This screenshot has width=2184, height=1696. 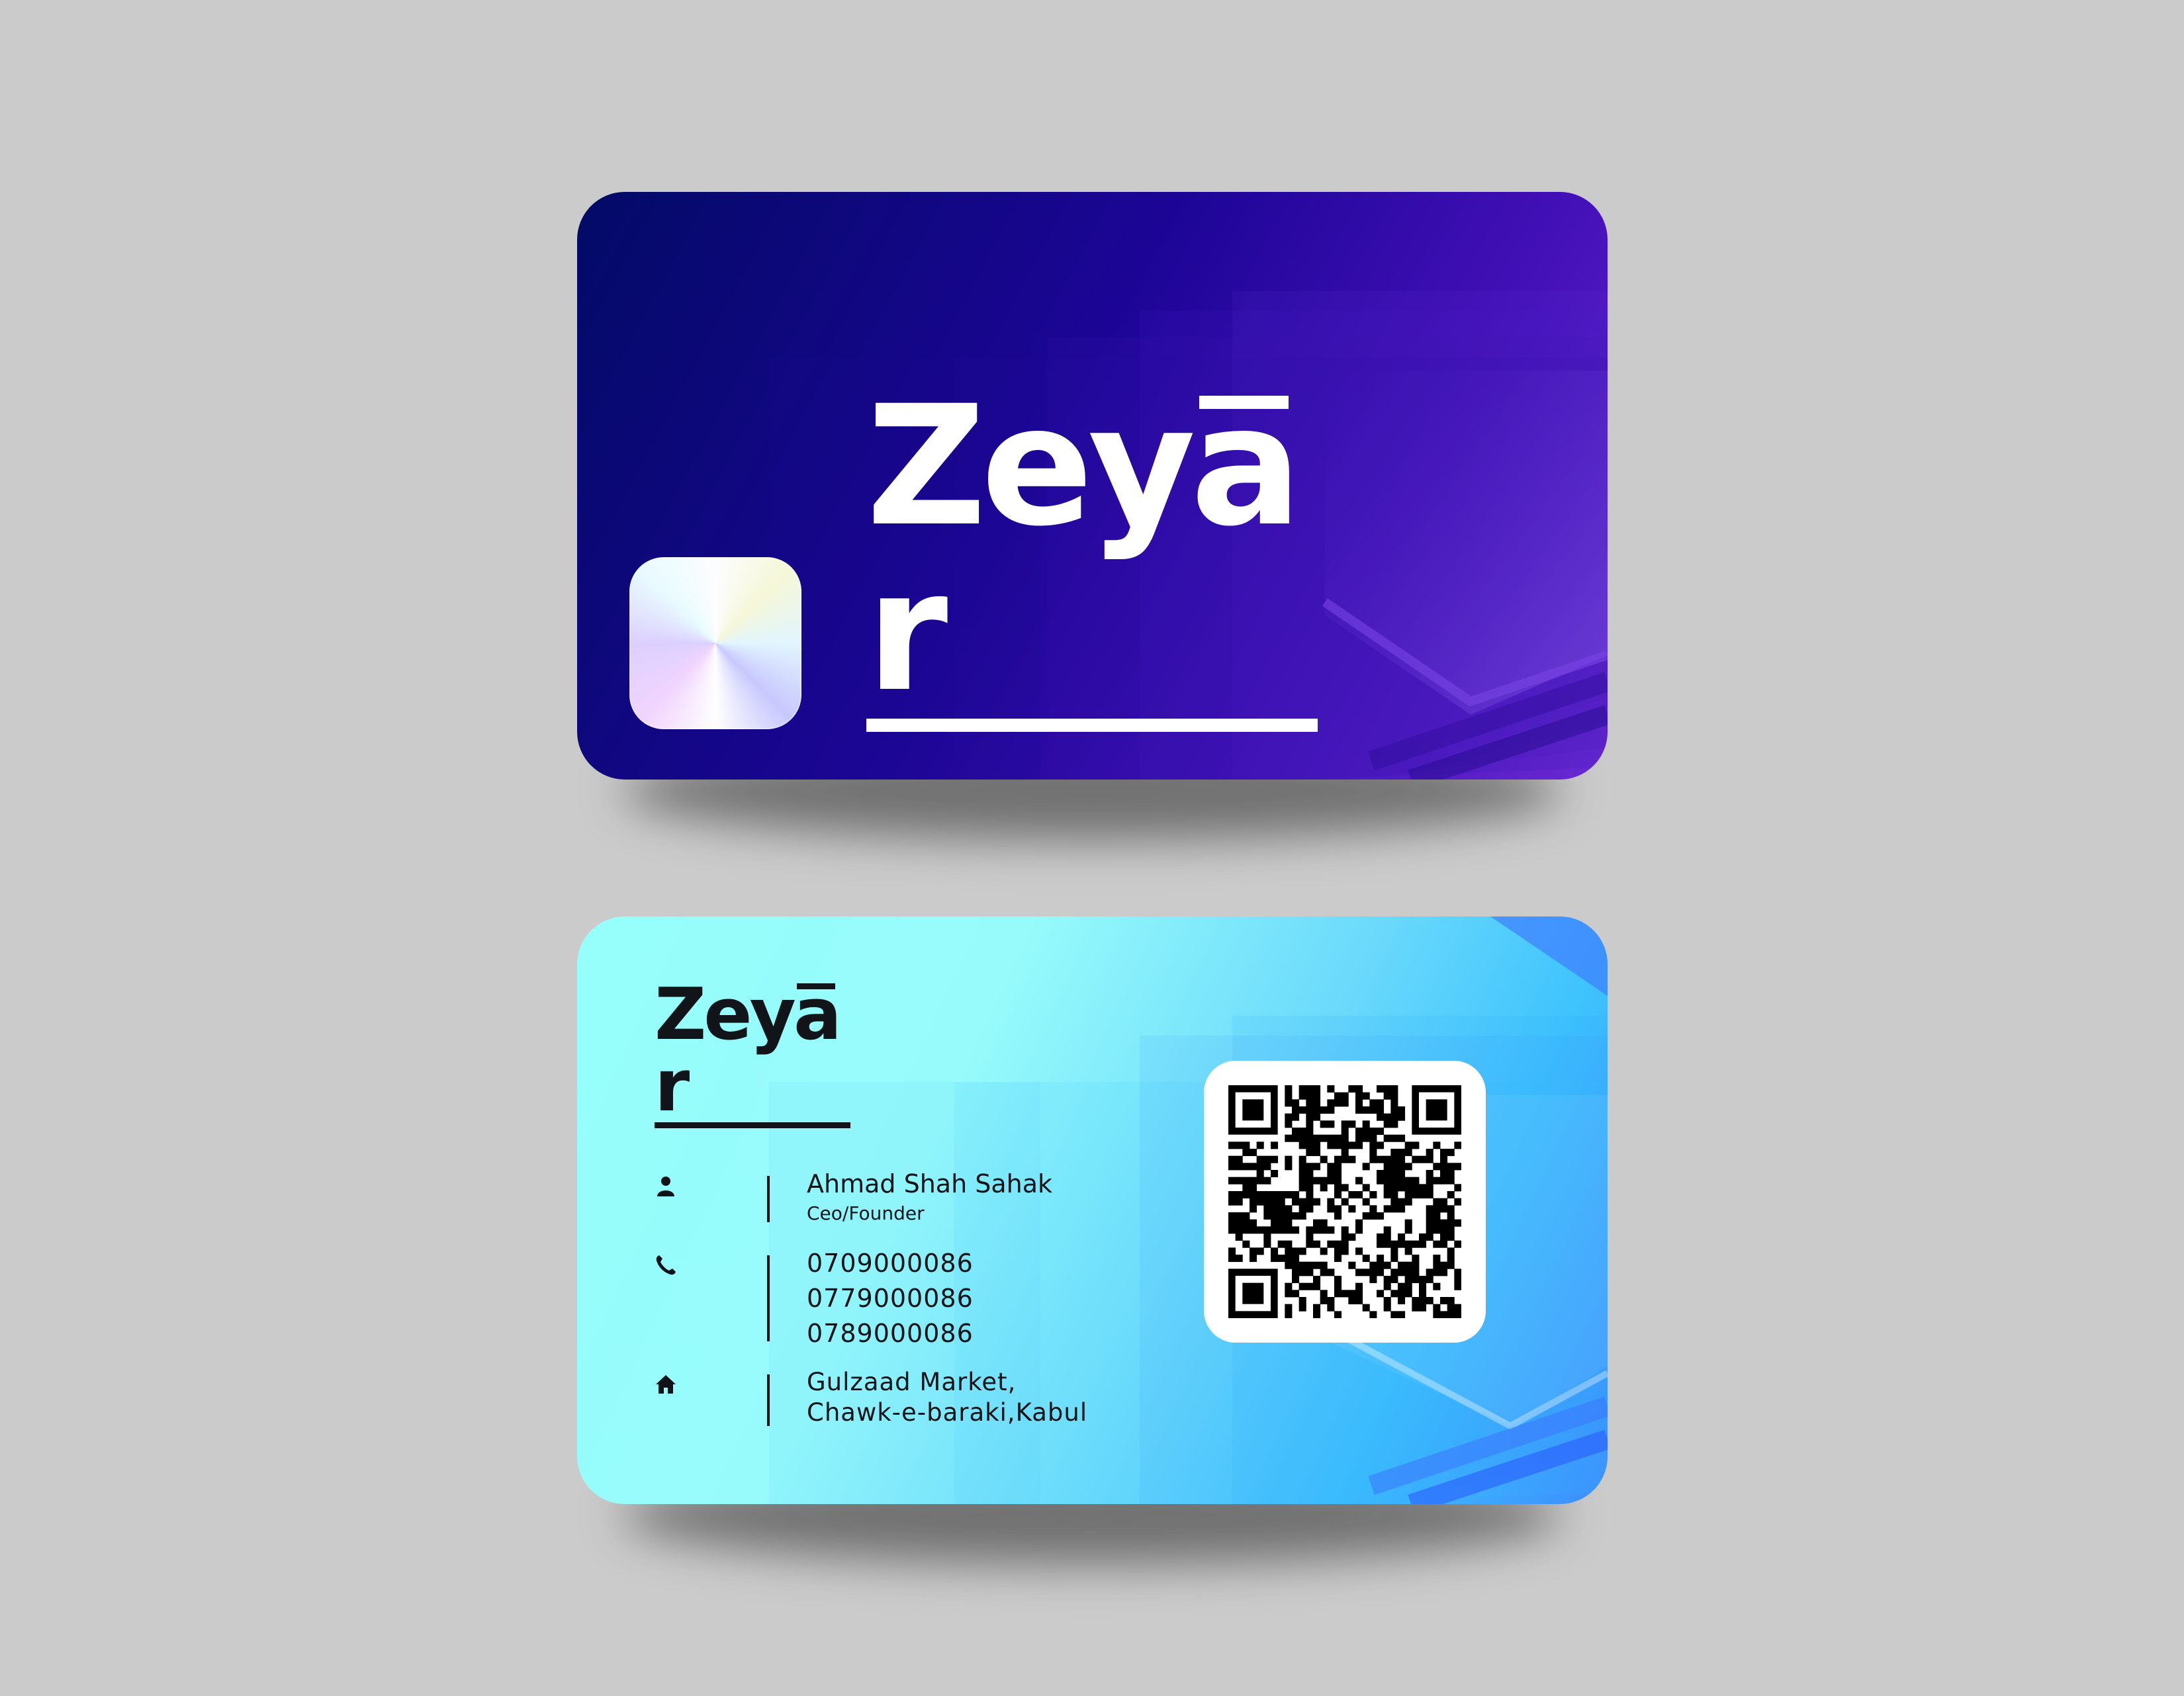 What do you see at coordinates (930, 1183) in the screenshot?
I see `contact-name: Ahmad Shah Sahak` at bounding box center [930, 1183].